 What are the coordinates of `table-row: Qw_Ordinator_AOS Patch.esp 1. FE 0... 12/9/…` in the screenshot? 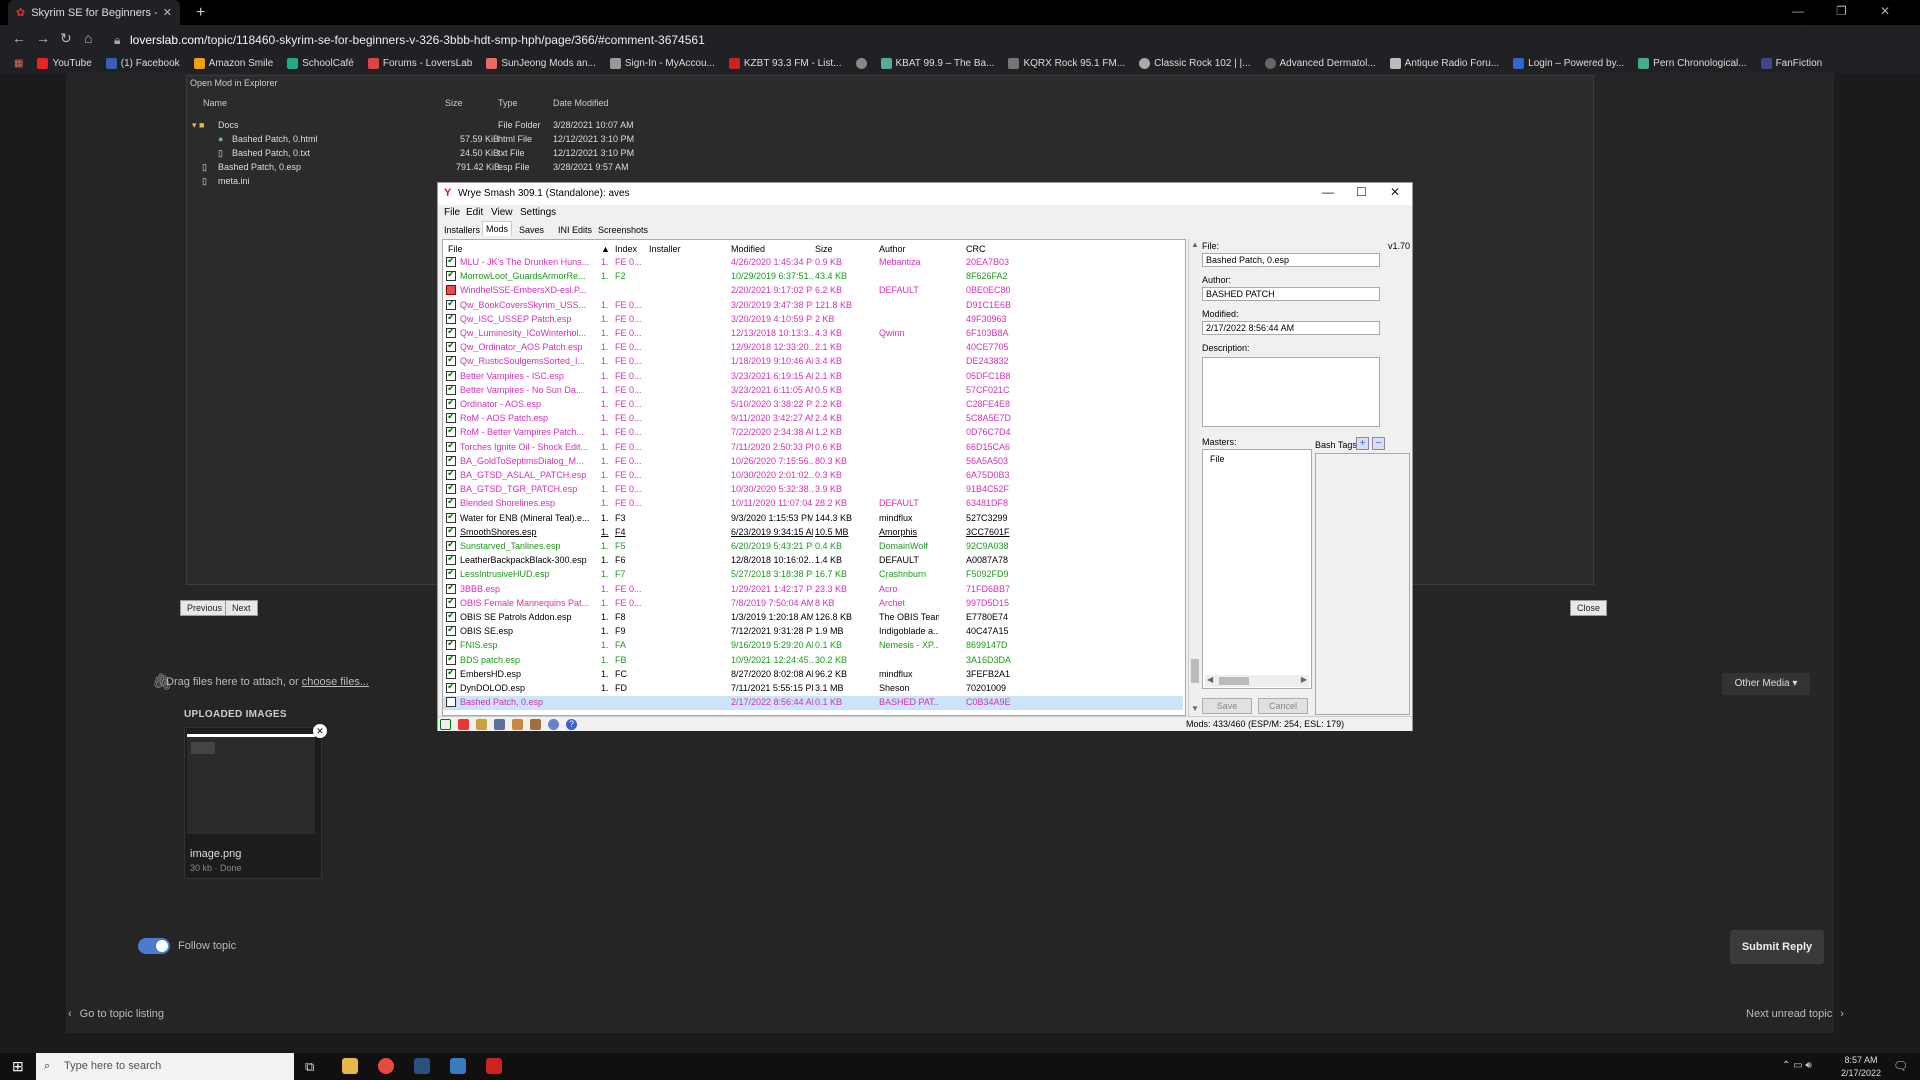 It's located at (813, 348).